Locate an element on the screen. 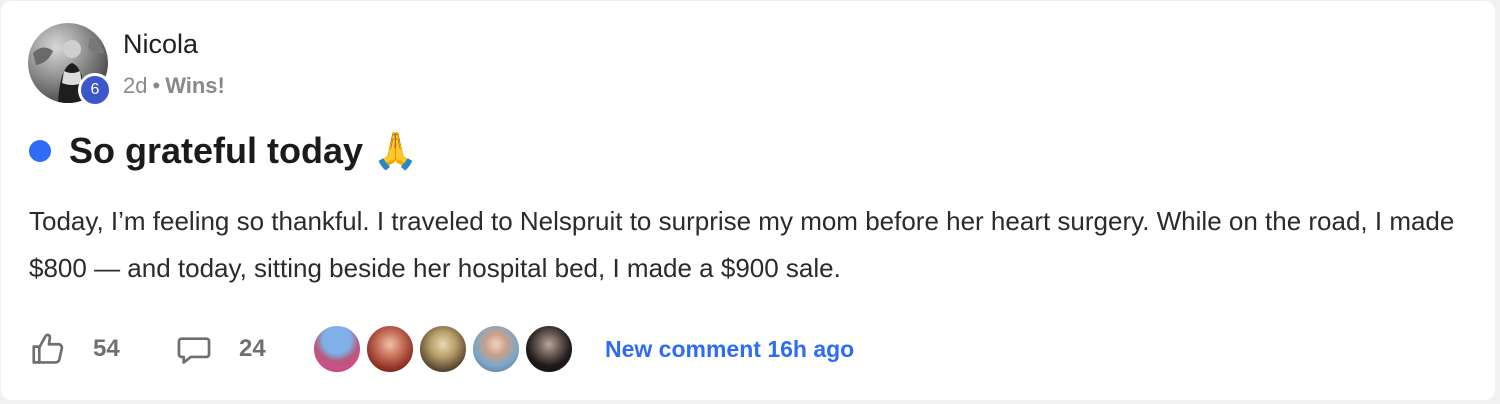 Image resolution: width=1500 pixels, height=404 pixels. commenter-avatars is located at coordinates (444, 349).